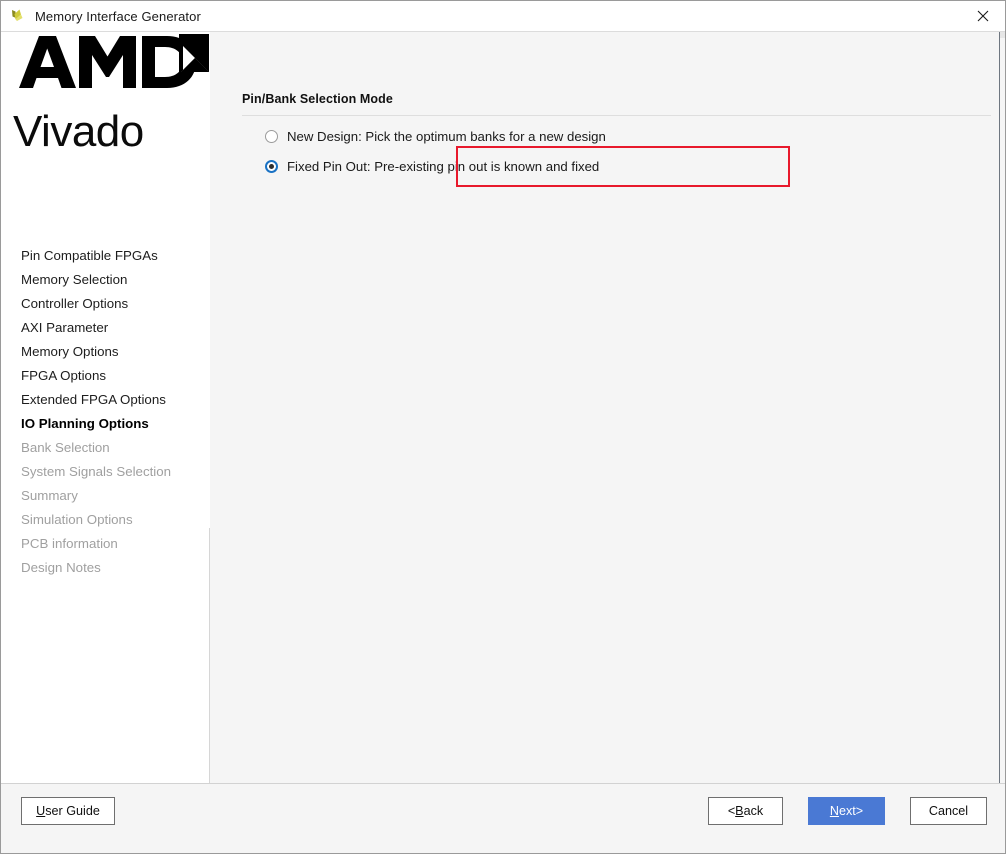 This screenshot has width=1006, height=854. I want to click on back-prefix: <, so click(731, 811).